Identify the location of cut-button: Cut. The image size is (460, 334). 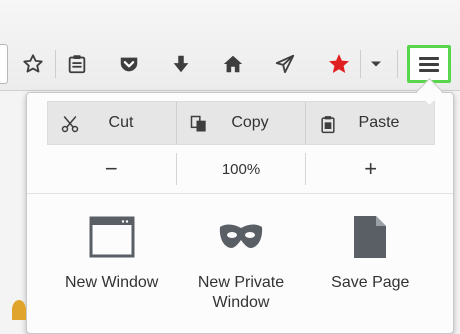
(112, 123).